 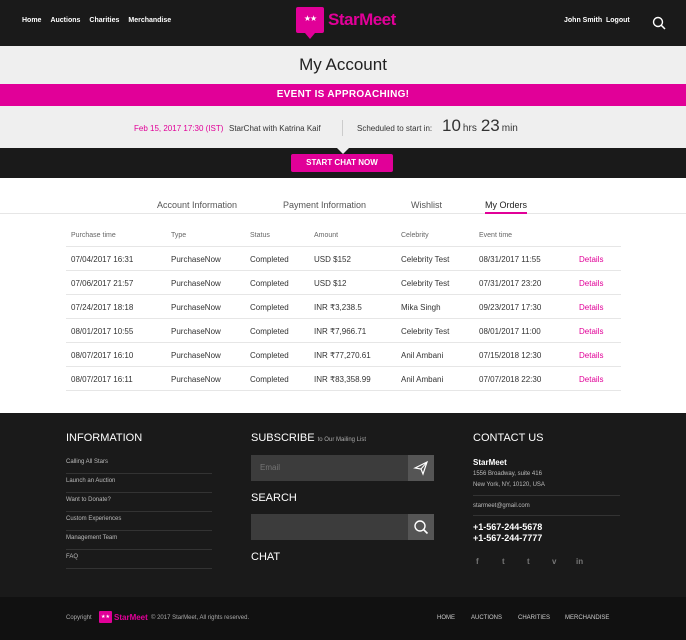 I want to click on footer-link-donate: Want to Donate?, so click(x=139, y=502).